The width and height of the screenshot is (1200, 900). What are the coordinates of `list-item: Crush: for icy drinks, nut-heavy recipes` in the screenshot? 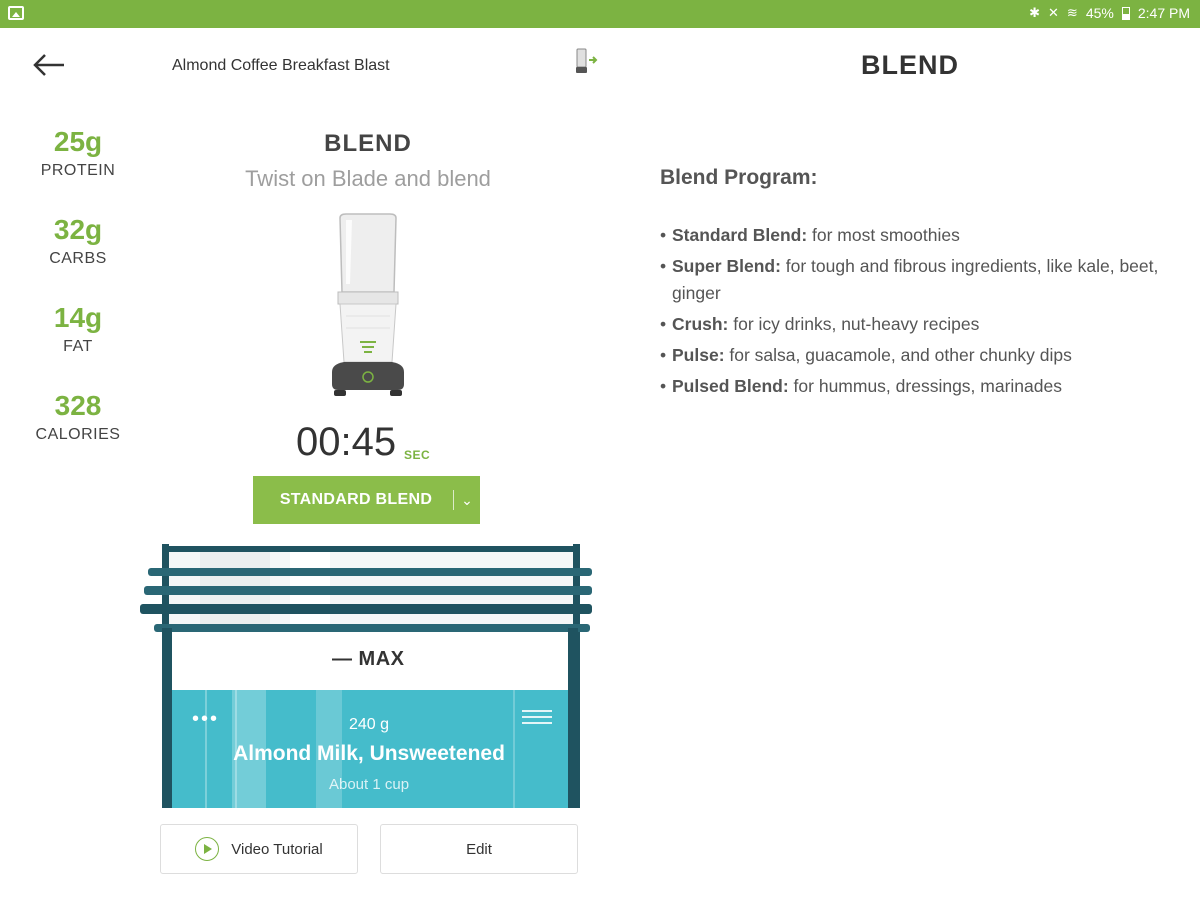 It's located at (910, 324).